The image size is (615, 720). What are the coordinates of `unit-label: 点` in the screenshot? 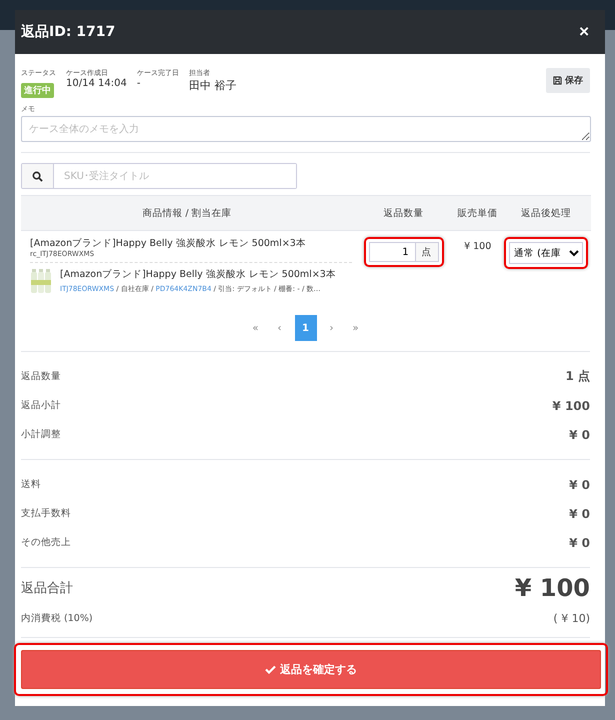 It's located at (426, 252).